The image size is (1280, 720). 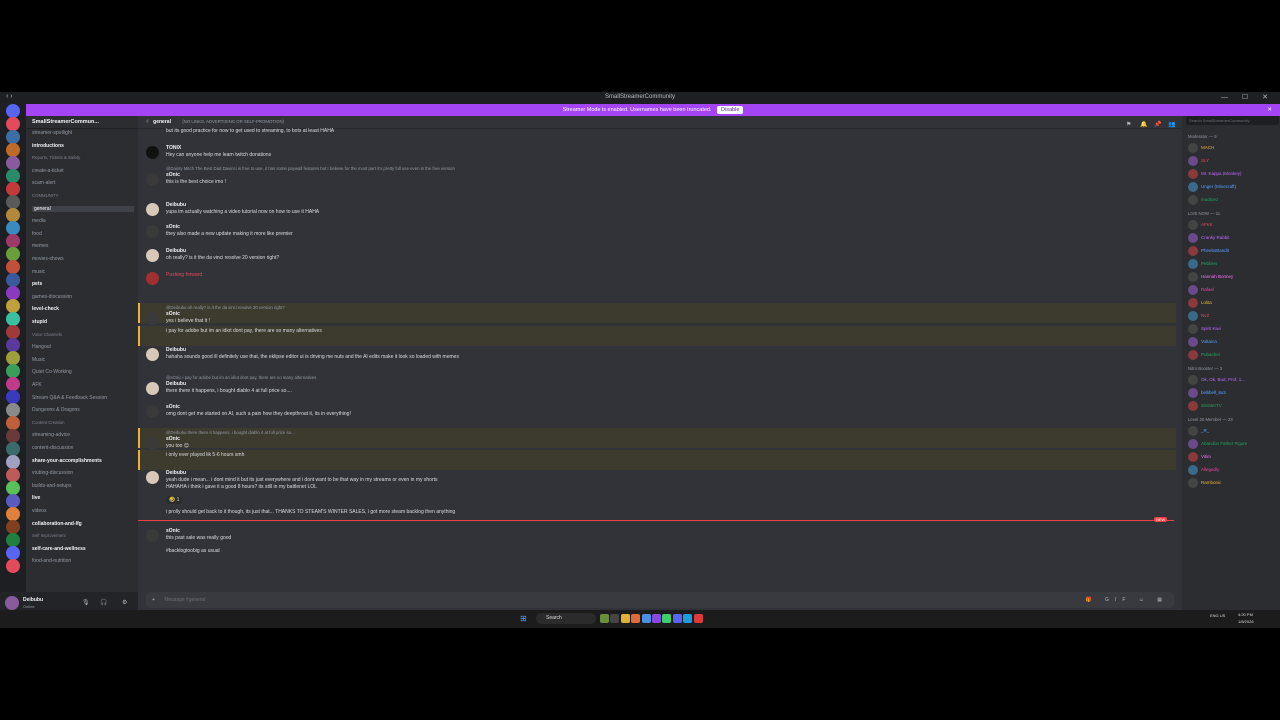 What do you see at coordinates (52, 133) in the screenshot?
I see `channel-streamer-spotlight: streamer-spotlight` at bounding box center [52, 133].